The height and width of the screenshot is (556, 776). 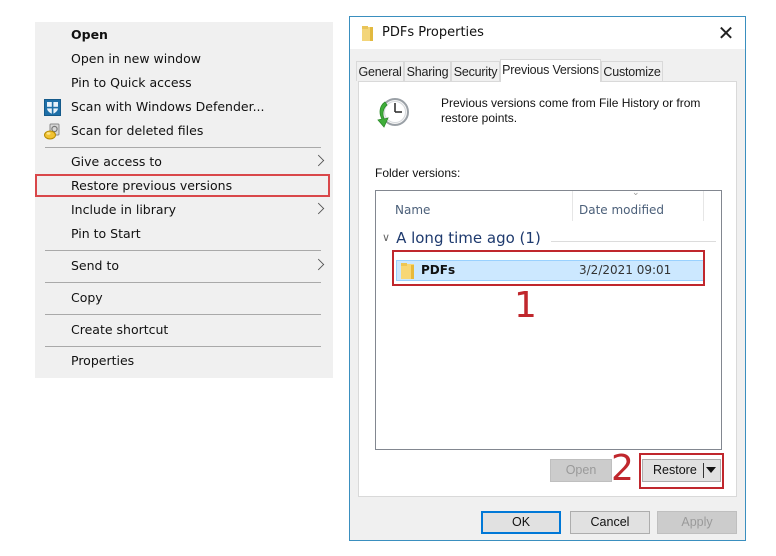 What do you see at coordinates (726, 33) in the screenshot?
I see `close-button: ✕` at bounding box center [726, 33].